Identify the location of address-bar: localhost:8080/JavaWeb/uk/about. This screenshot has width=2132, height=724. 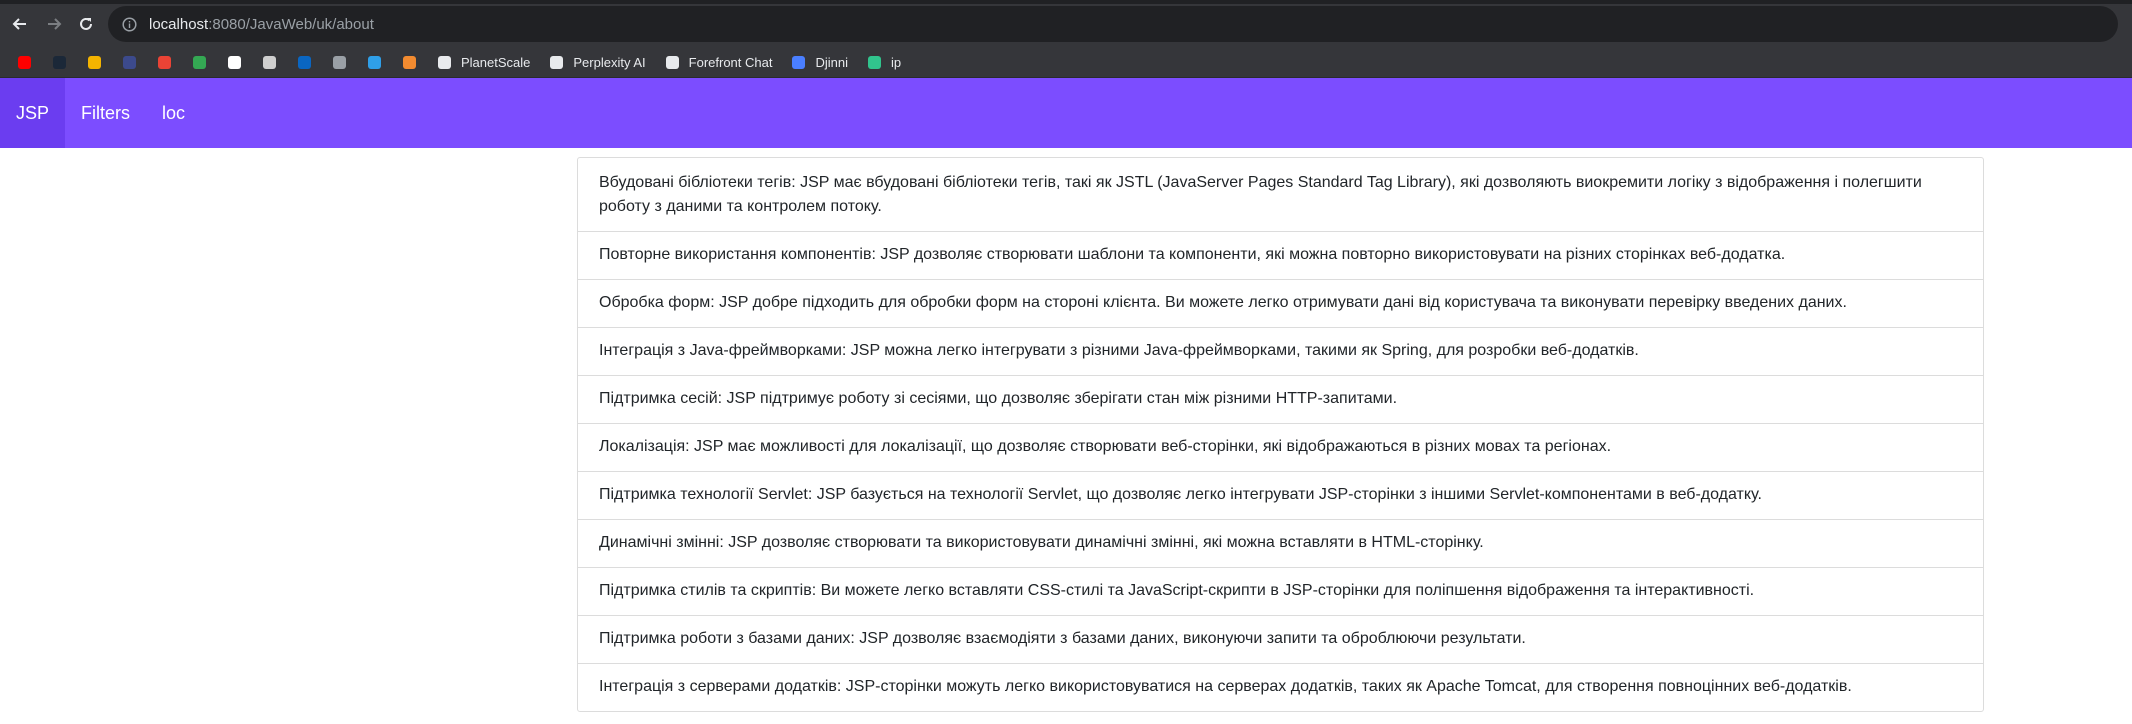
(1113, 24).